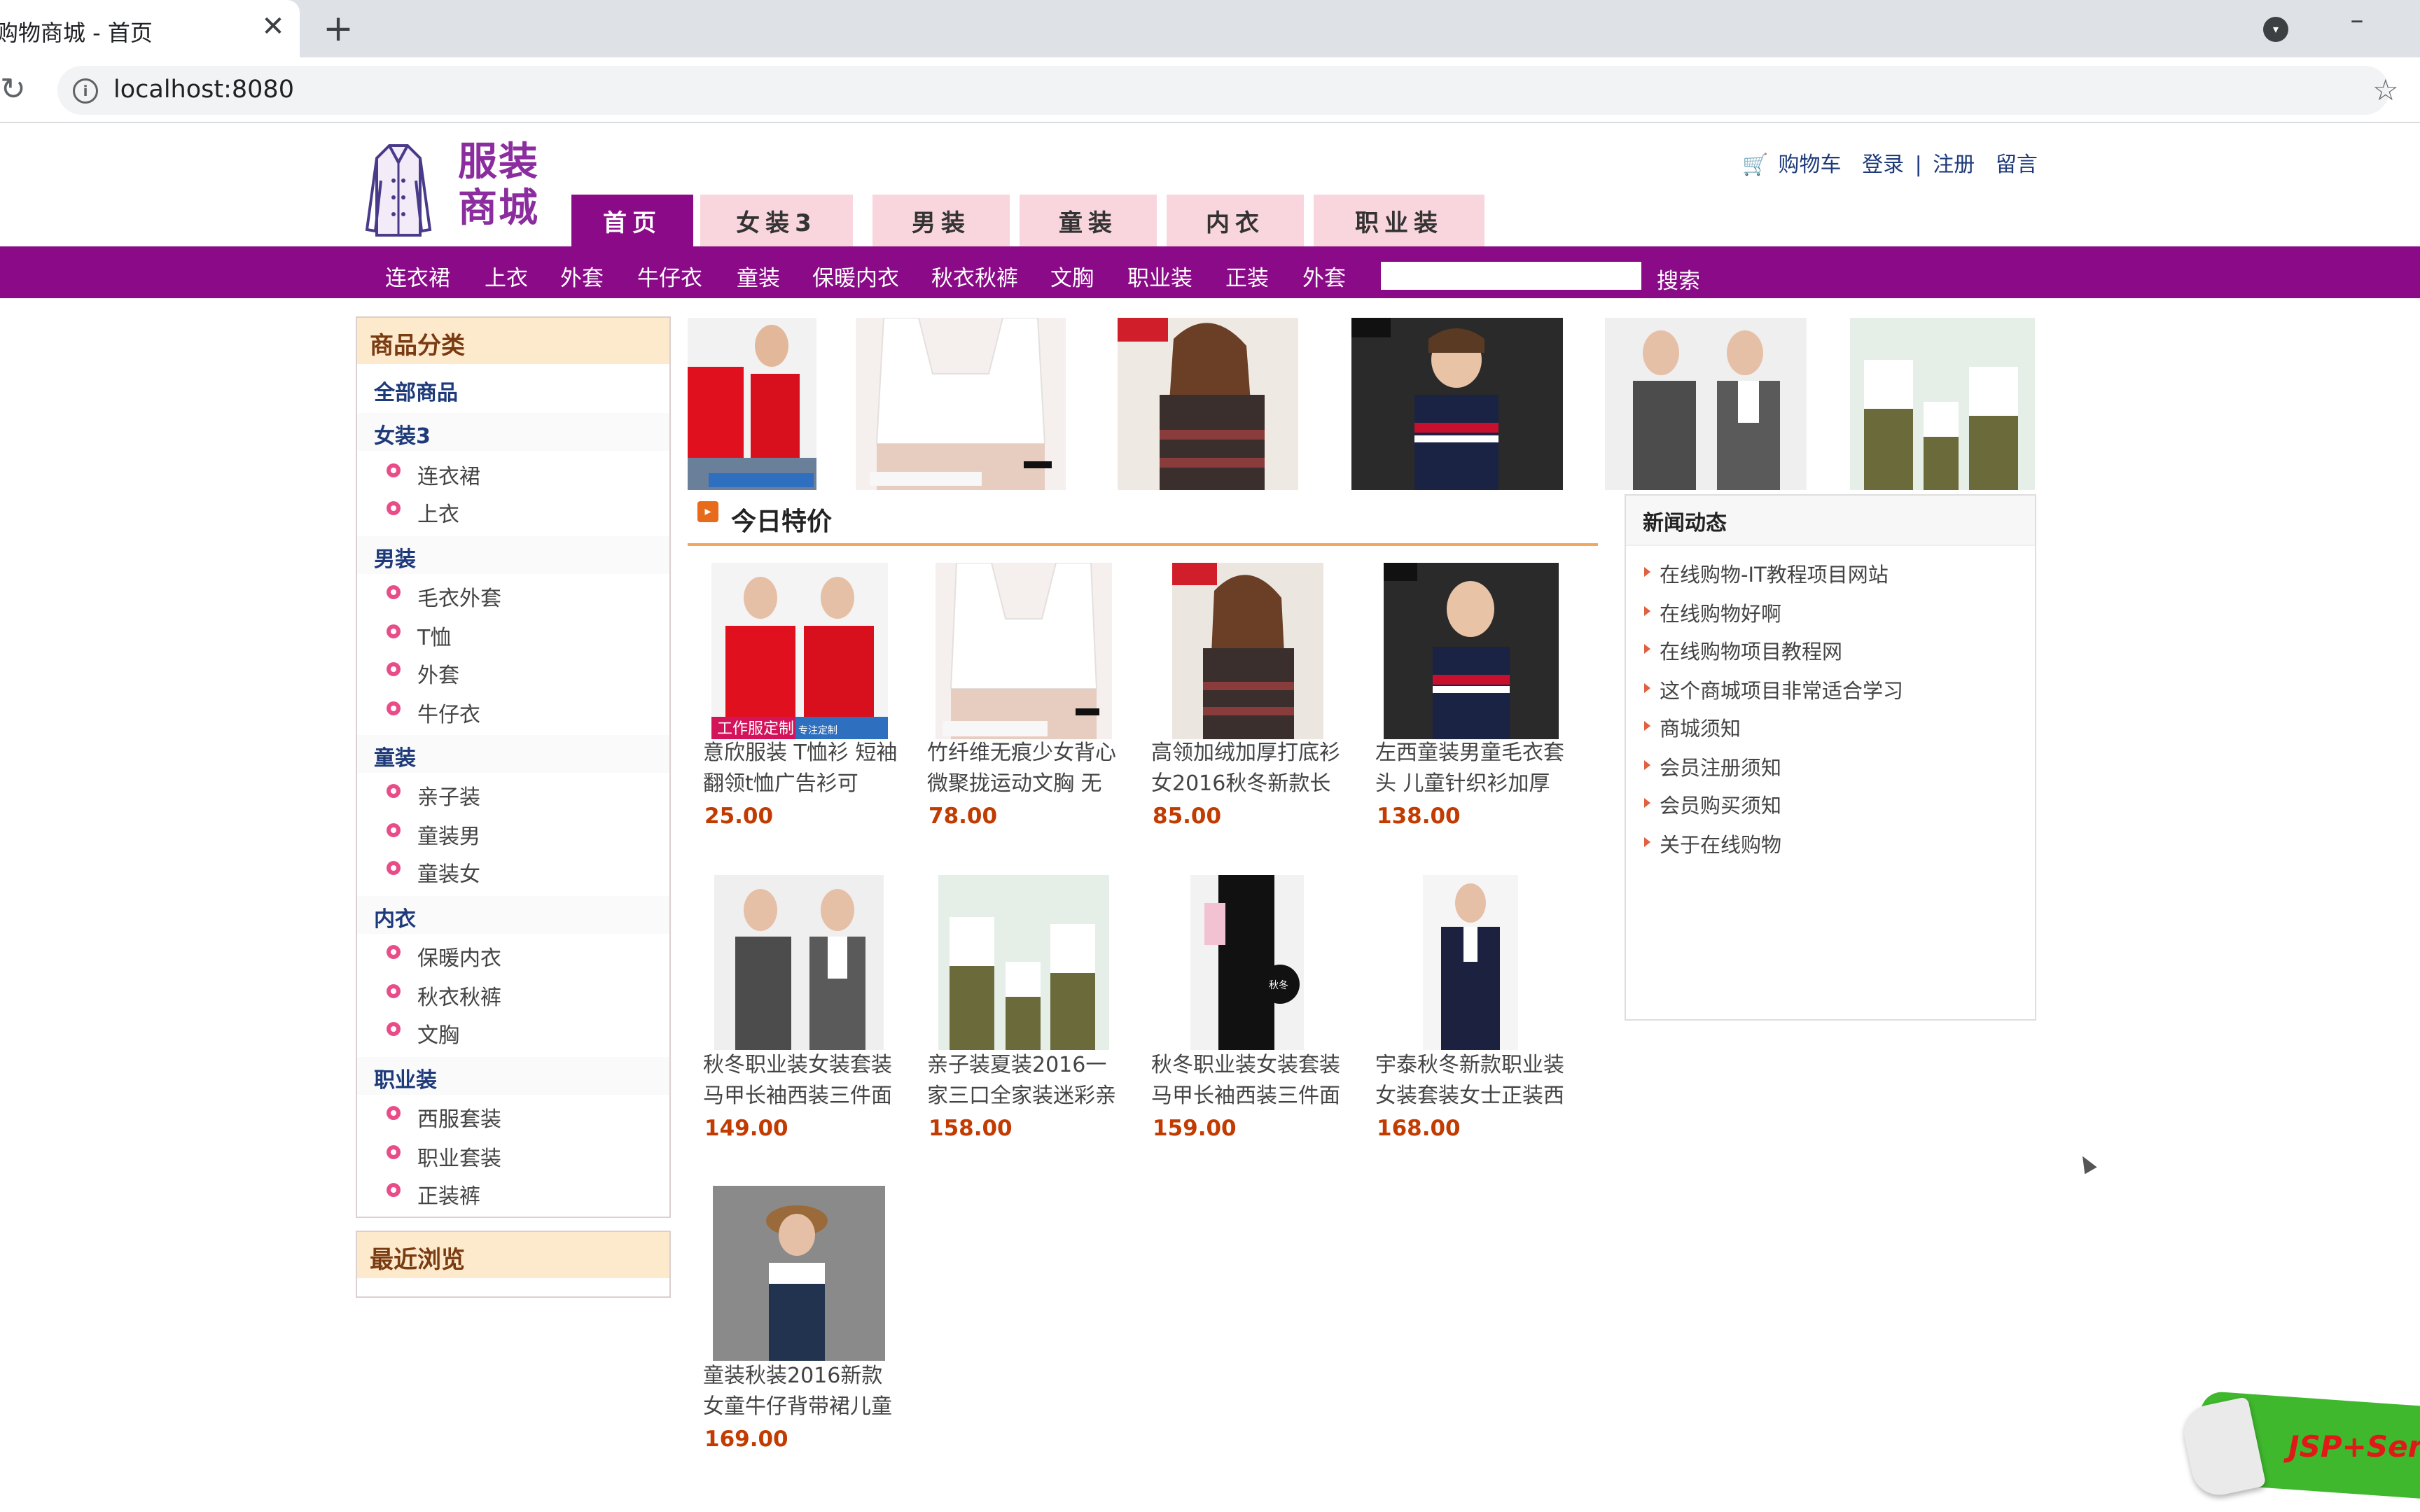 The width and height of the screenshot is (2420, 1512). I want to click on product-image: 工作服定制 专注定制, so click(799, 651).